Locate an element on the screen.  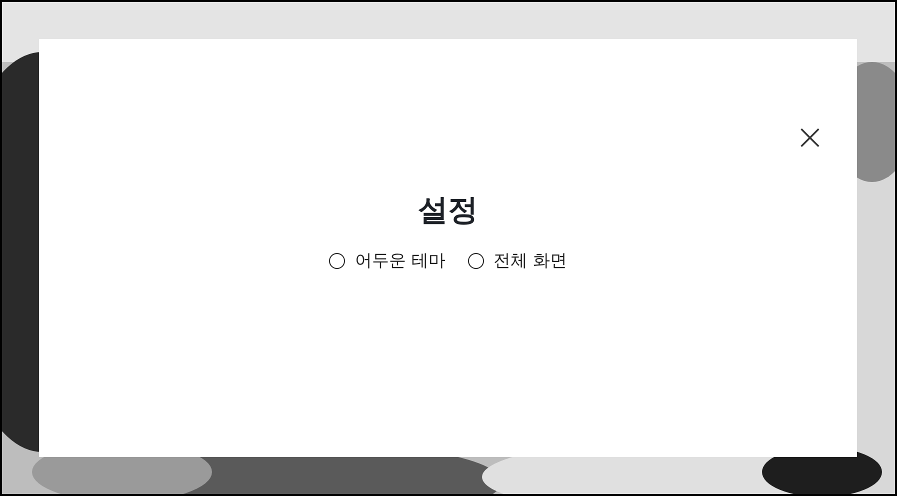
option-toggle: 어두운 테마 is located at coordinates (387, 260).